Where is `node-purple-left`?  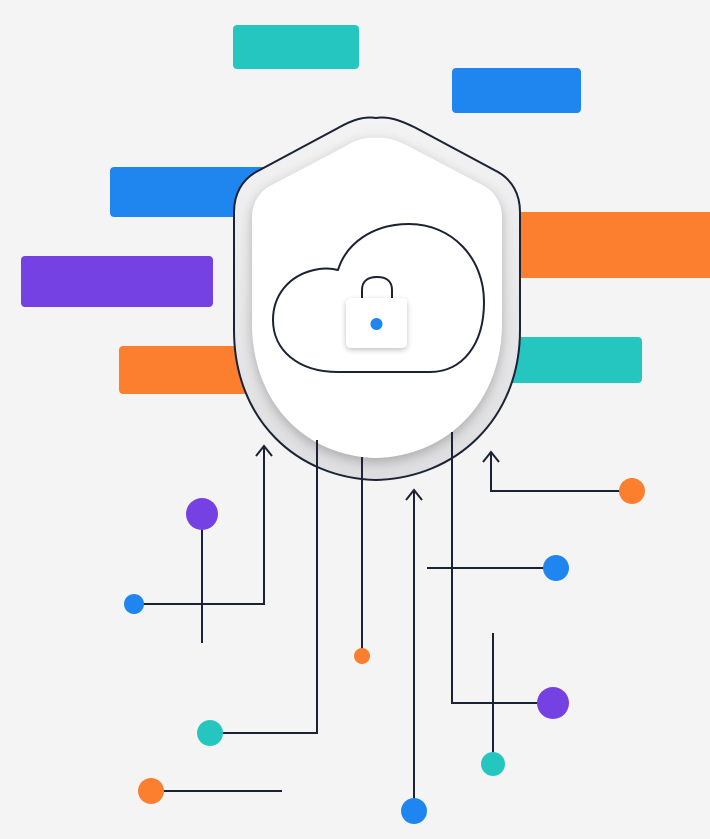 node-purple-left is located at coordinates (202, 514).